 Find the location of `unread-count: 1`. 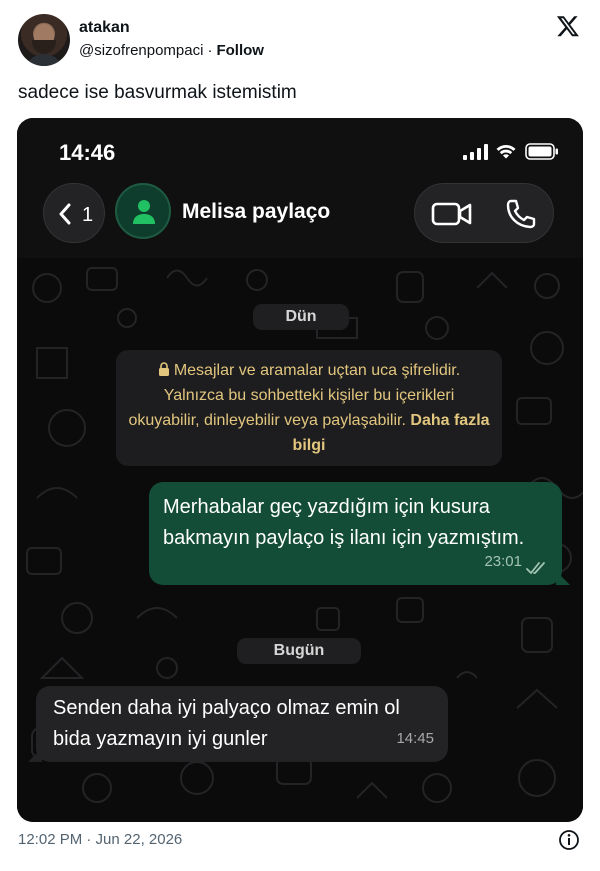

unread-count: 1 is located at coordinates (88, 215).